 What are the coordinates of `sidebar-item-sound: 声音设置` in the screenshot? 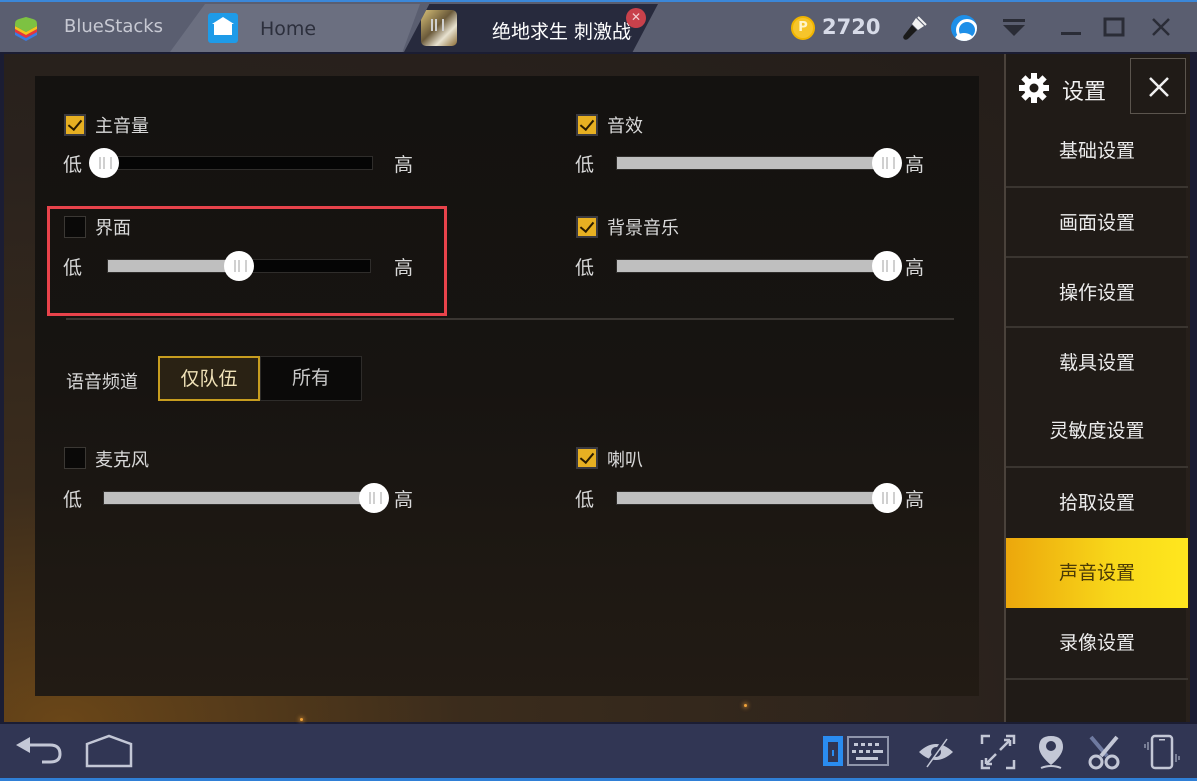 It's located at (1097, 573).